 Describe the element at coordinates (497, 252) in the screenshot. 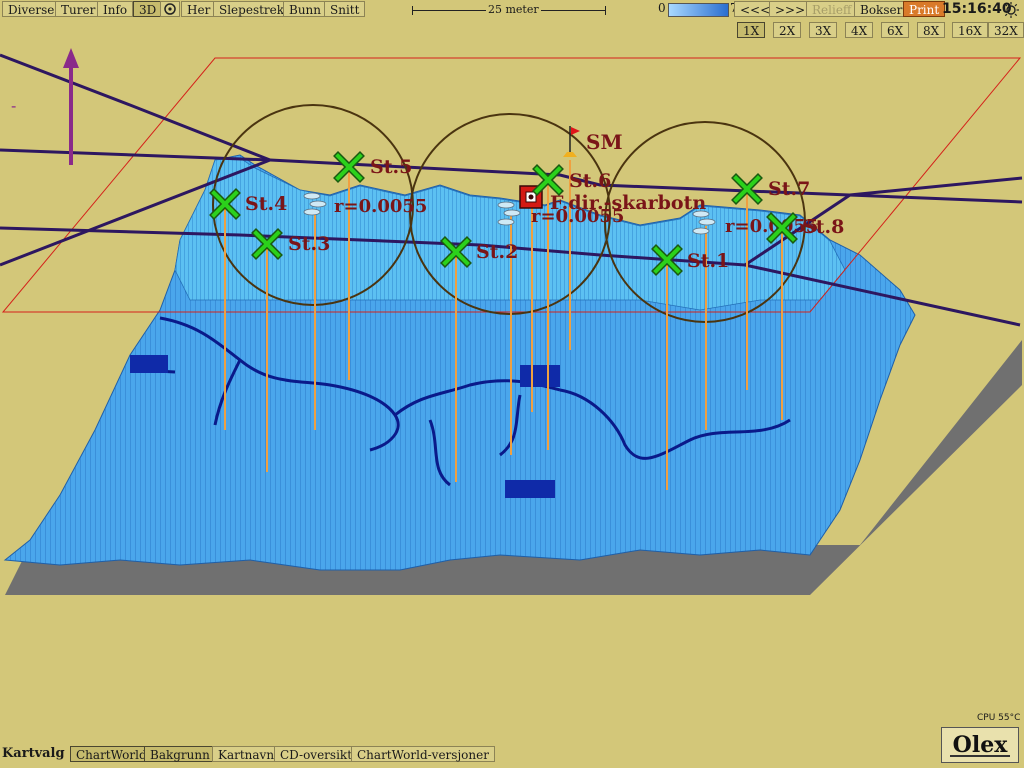

I see `station-label: St.2` at that location.